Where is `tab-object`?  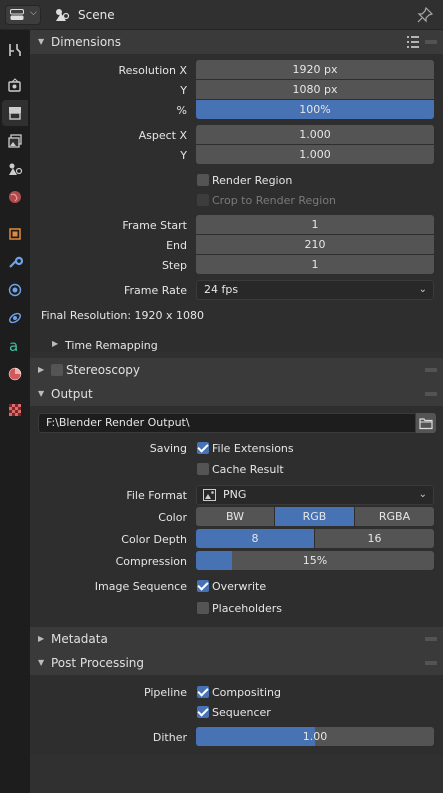 tab-object is located at coordinates (15, 234).